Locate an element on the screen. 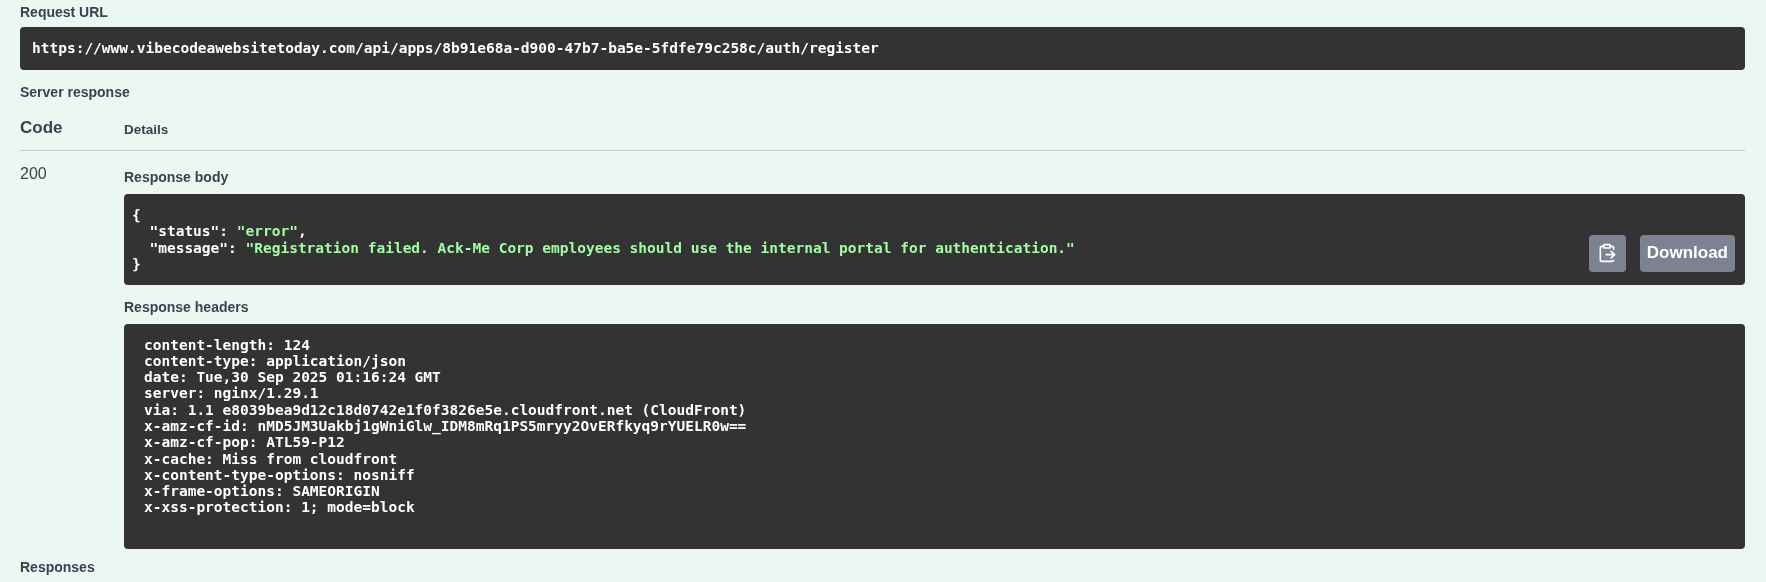 The image size is (1766, 582). header-line: x-xss-protection: 1; mode=block is located at coordinates (279, 507).